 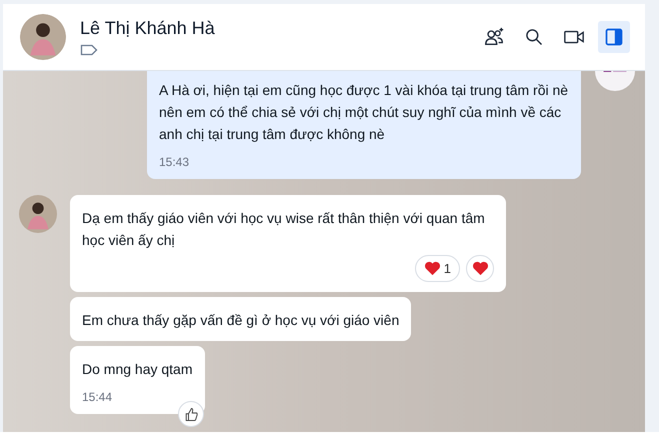 I want to click on message-time: 15:43, so click(x=174, y=162).